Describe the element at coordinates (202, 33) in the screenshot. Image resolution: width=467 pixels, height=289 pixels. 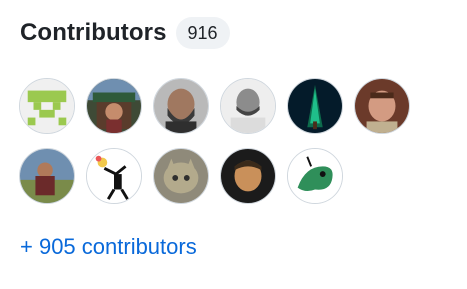
I see `contributors-count-badge: 916` at that location.